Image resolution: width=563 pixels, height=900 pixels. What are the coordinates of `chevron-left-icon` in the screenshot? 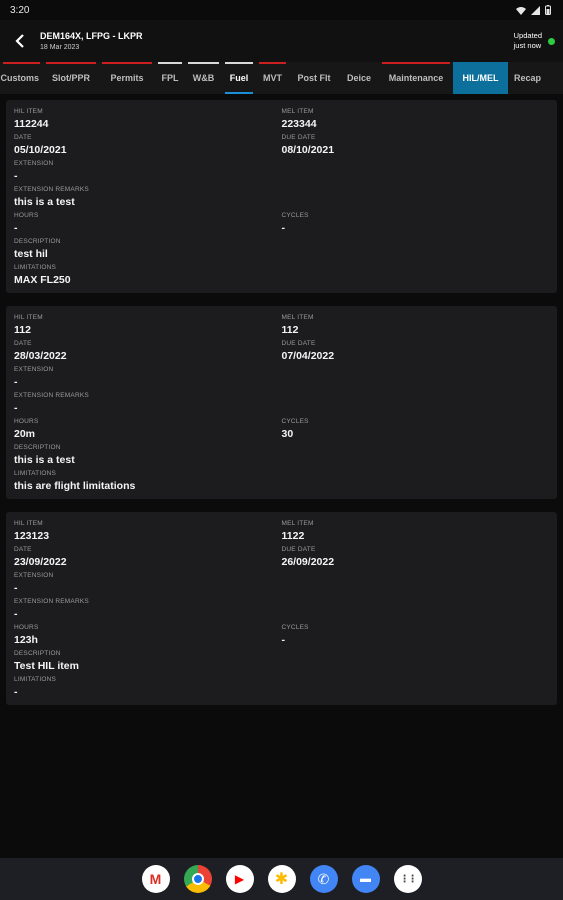 It's located at (19, 41).